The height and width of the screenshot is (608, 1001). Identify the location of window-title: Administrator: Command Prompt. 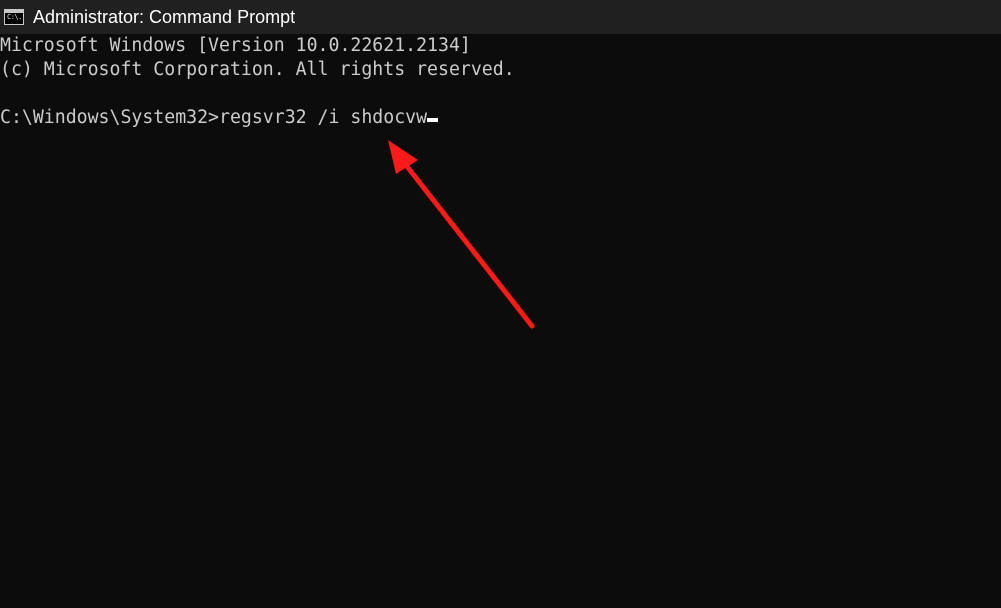
(164, 17).